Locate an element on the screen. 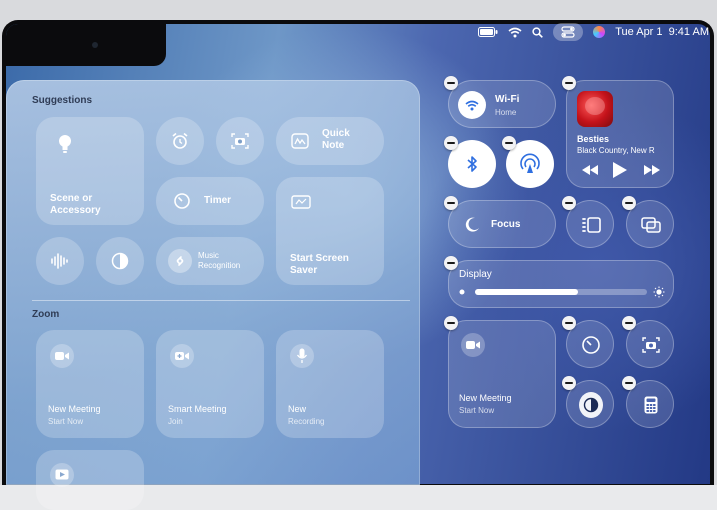 The width and height of the screenshot is (717, 510). siri-icon is located at coordinates (599, 32).